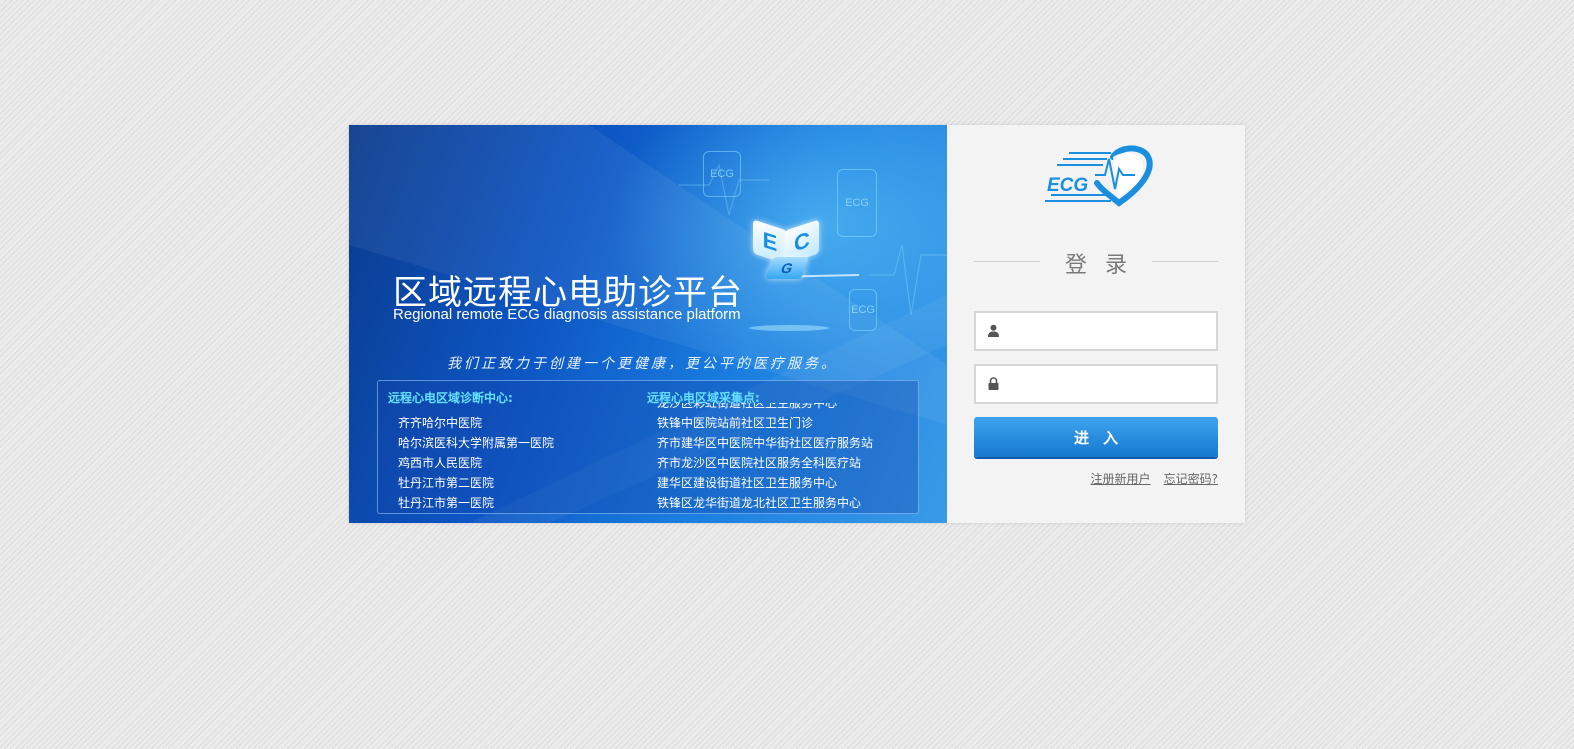 The height and width of the screenshot is (749, 1574). What do you see at coordinates (446, 503) in the screenshot?
I see `list-item: 牡丹江市第一医院` at bounding box center [446, 503].